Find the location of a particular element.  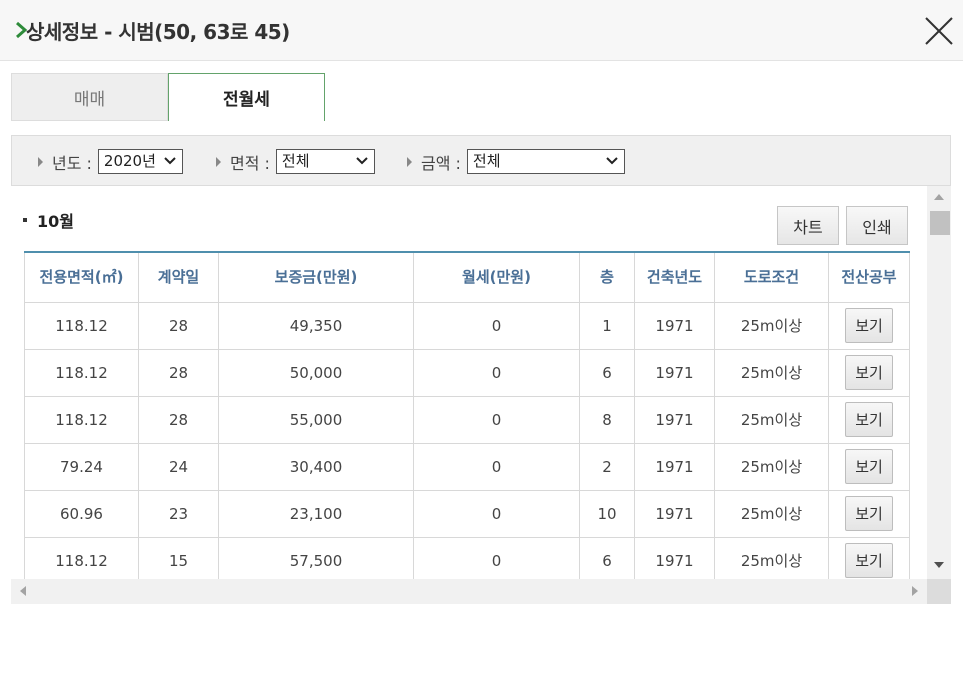

col-registry: 전산공부 is located at coordinates (869, 277).